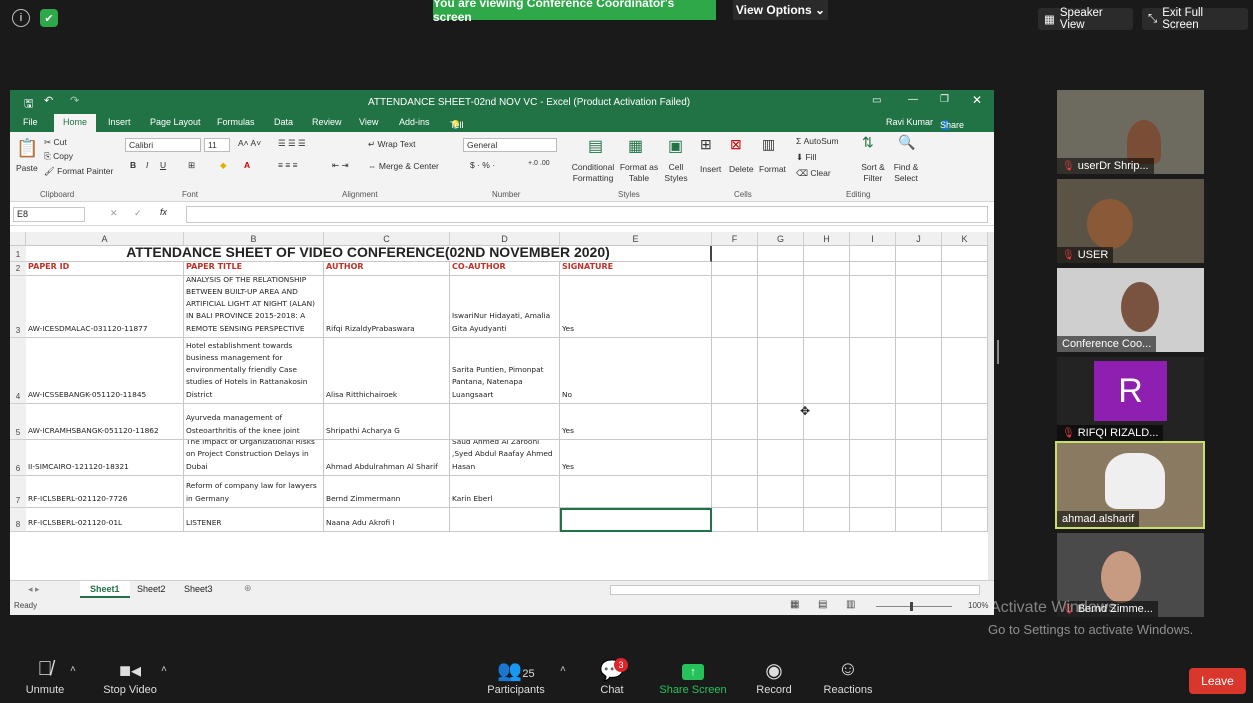 The width and height of the screenshot is (1253, 703). I want to click on header-cell: PAPER TITLE, so click(254, 269).